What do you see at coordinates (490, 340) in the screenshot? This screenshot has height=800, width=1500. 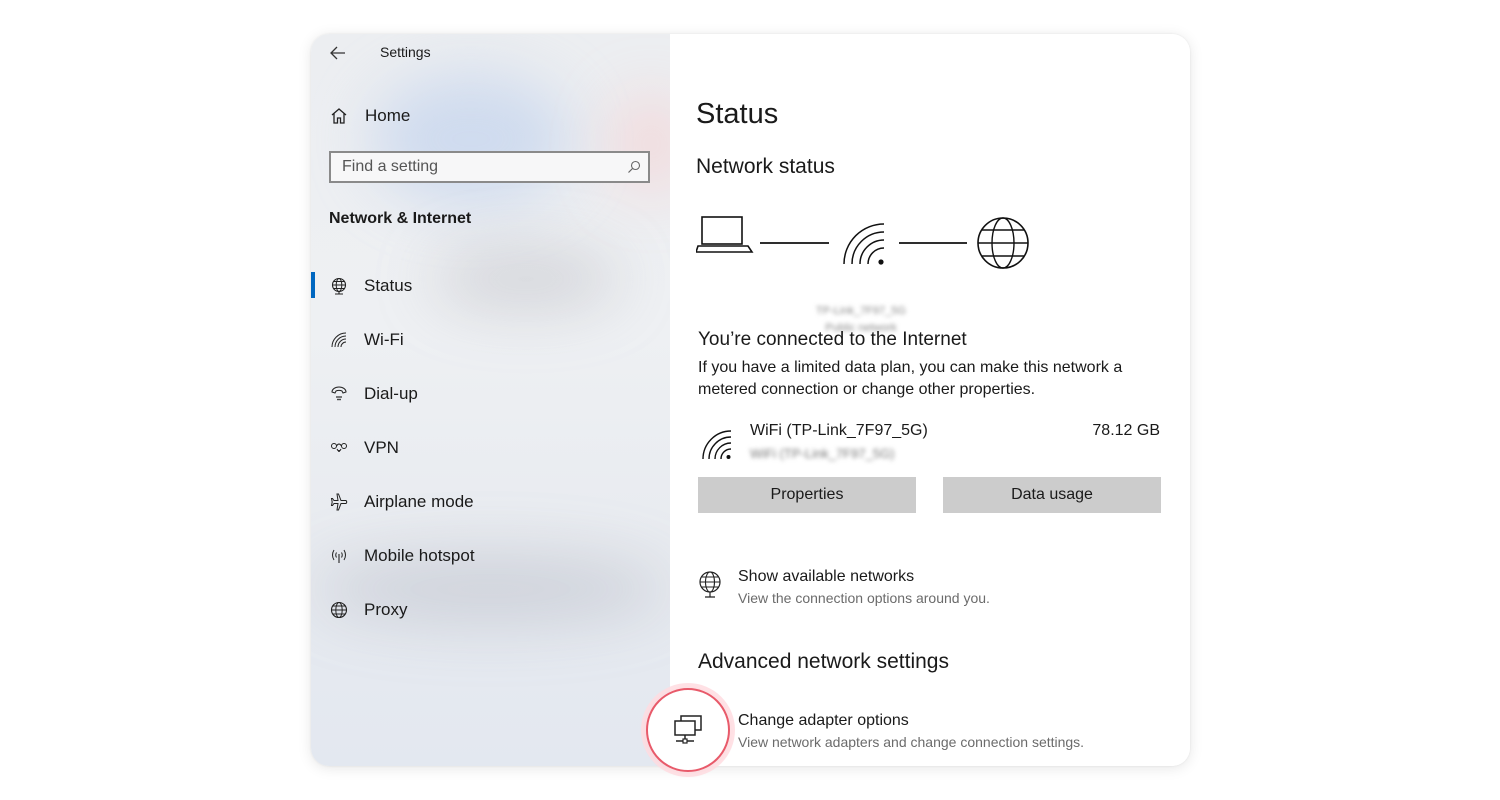 I see `sidebar-item-wifi: Wi-Fi` at bounding box center [490, 340].